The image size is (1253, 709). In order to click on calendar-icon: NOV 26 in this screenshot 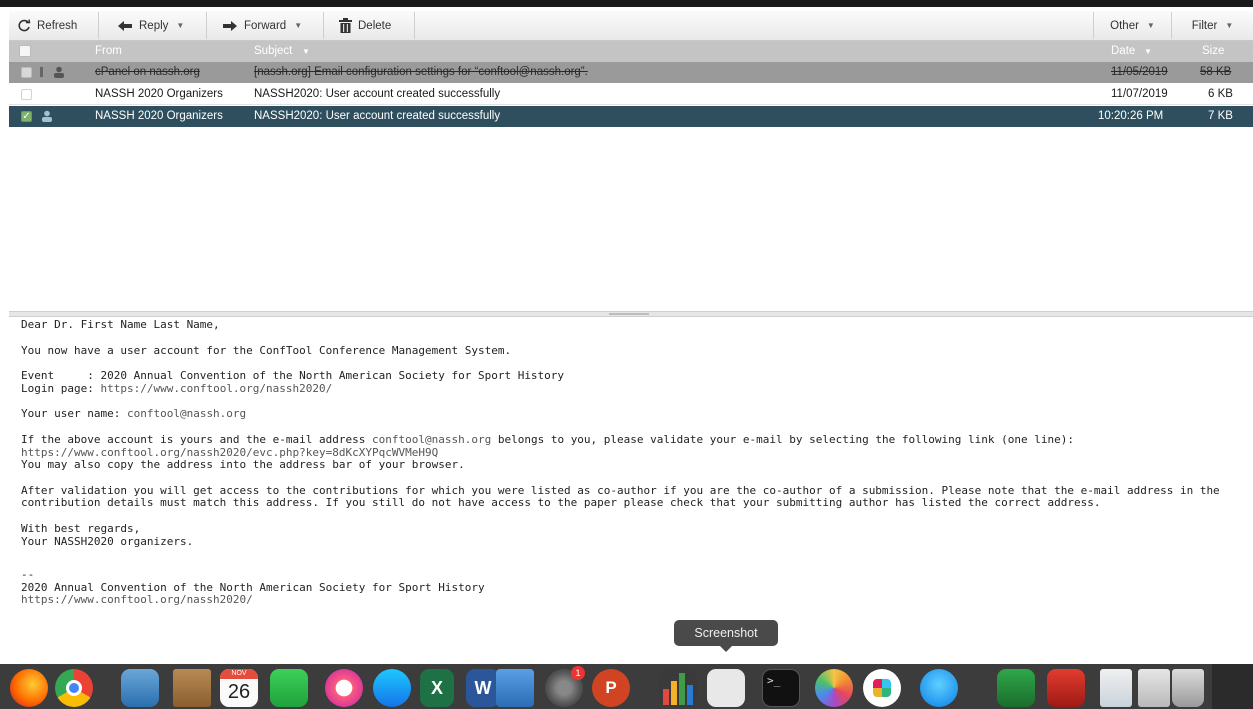, I will do `click(239, 688)`.